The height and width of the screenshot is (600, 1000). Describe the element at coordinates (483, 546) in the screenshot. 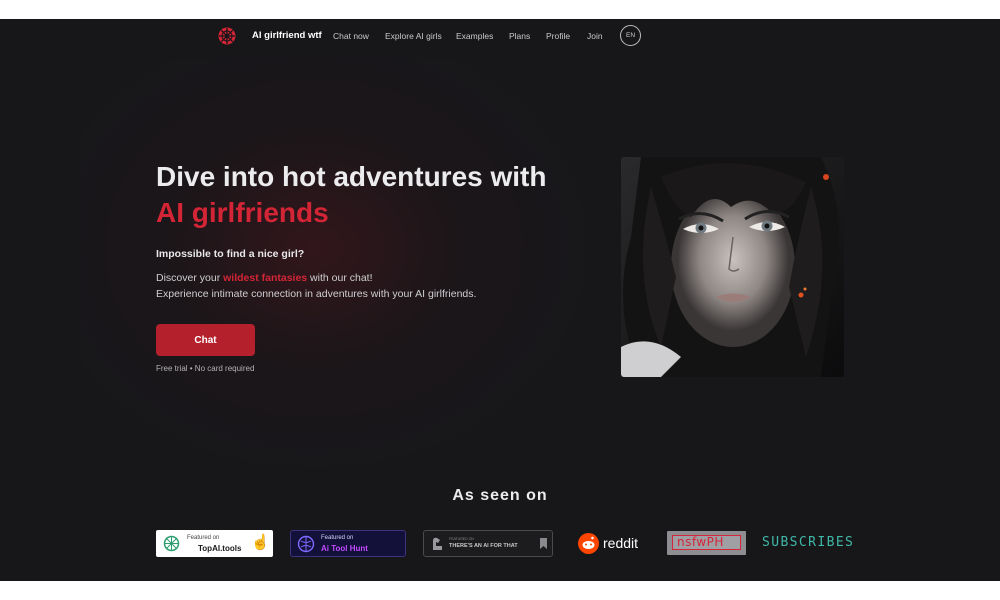

I see `aithat-name: THERE'S AN AI FOR THAT` at that location.